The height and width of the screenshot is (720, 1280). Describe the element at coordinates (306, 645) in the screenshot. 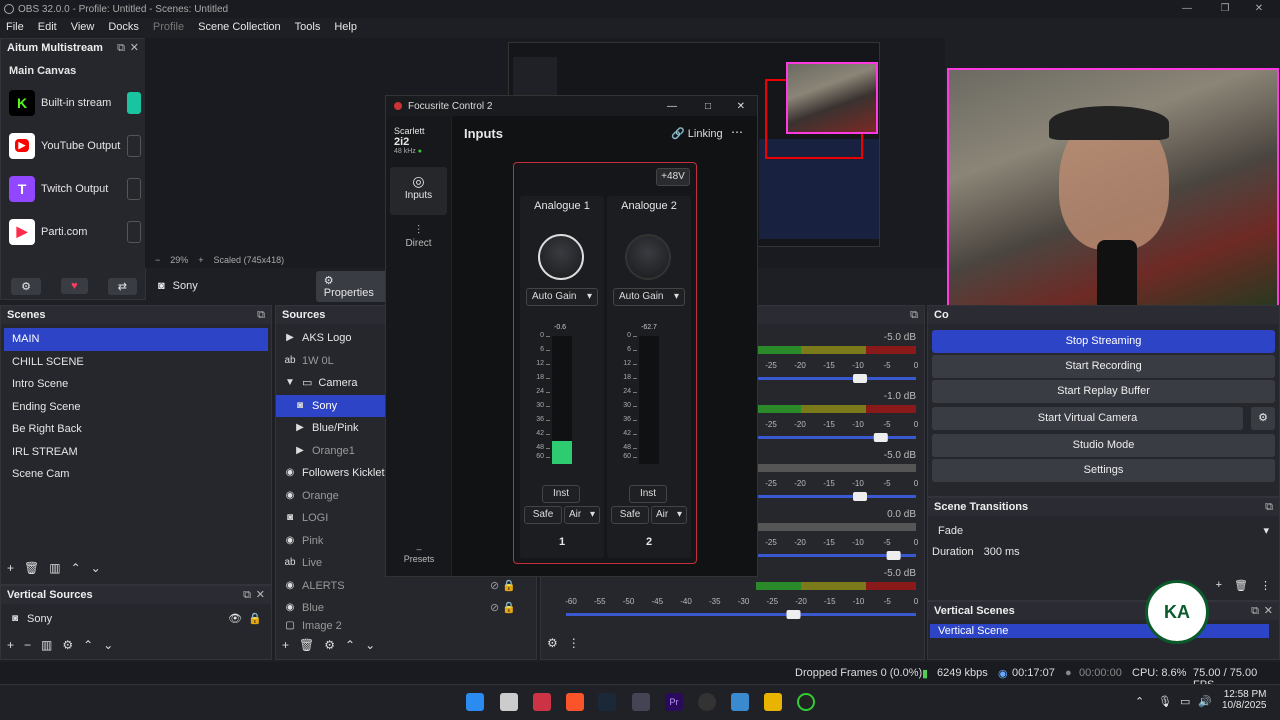

I see `remove-source-button: 🗑` at that location.